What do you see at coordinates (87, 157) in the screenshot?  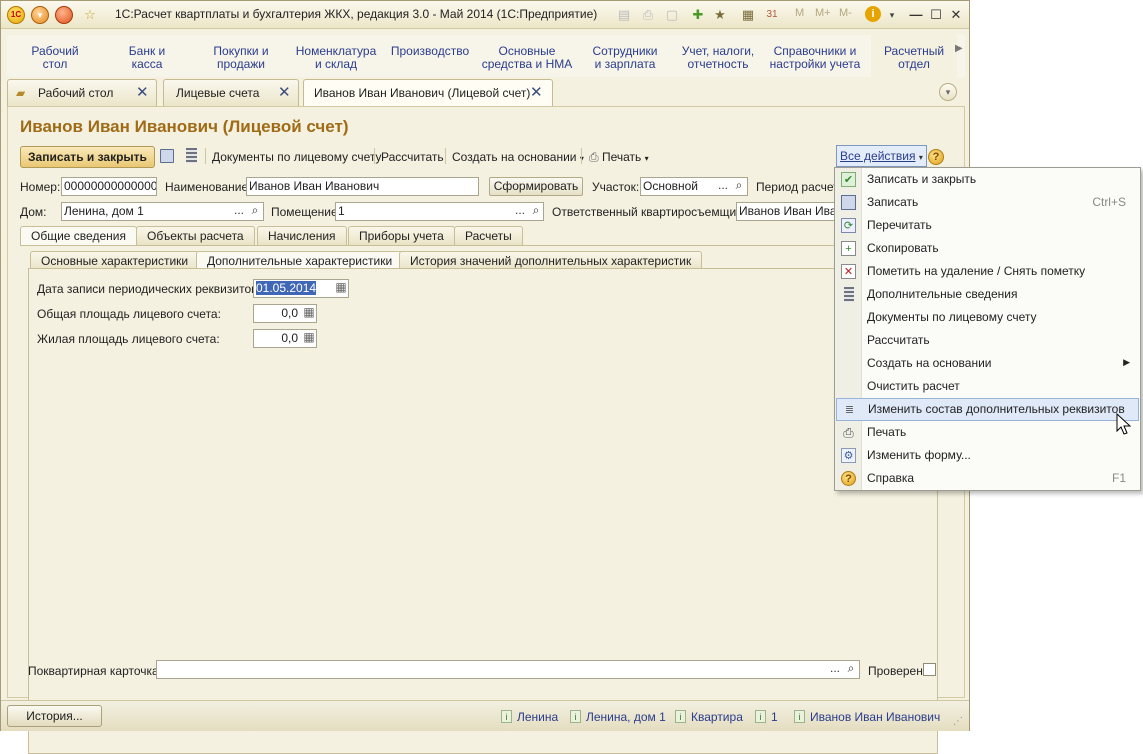 I see `save-close-button: Записать и закрыть` at bounding box center [87, 157].